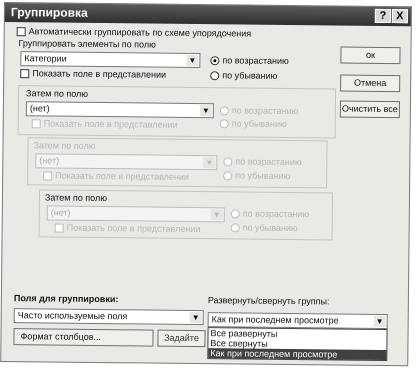 The height and width of the screenshot is (370, 417). Describe the element at coordinates (135, 214) in the screenshot. I see `then-by-field-select-3: (нет) ▼` at that location.